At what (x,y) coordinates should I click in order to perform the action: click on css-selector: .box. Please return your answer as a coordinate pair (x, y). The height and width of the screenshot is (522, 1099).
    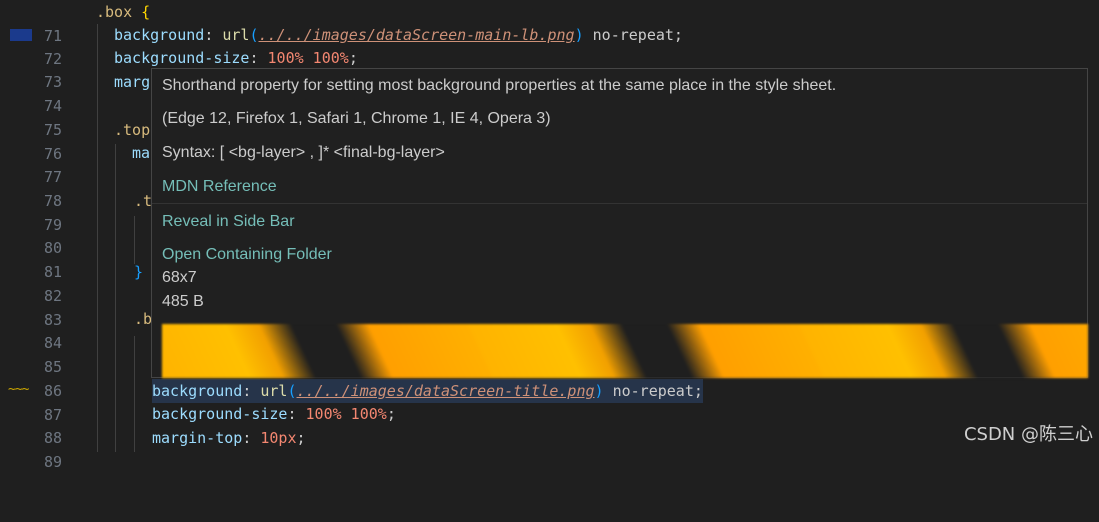
    Looking at the image, I should click on (114, 12).